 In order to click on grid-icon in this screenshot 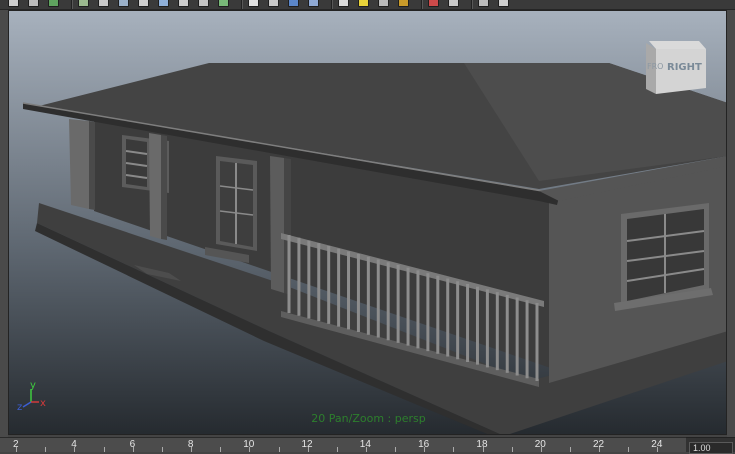, I will do `click(163, 3)`.